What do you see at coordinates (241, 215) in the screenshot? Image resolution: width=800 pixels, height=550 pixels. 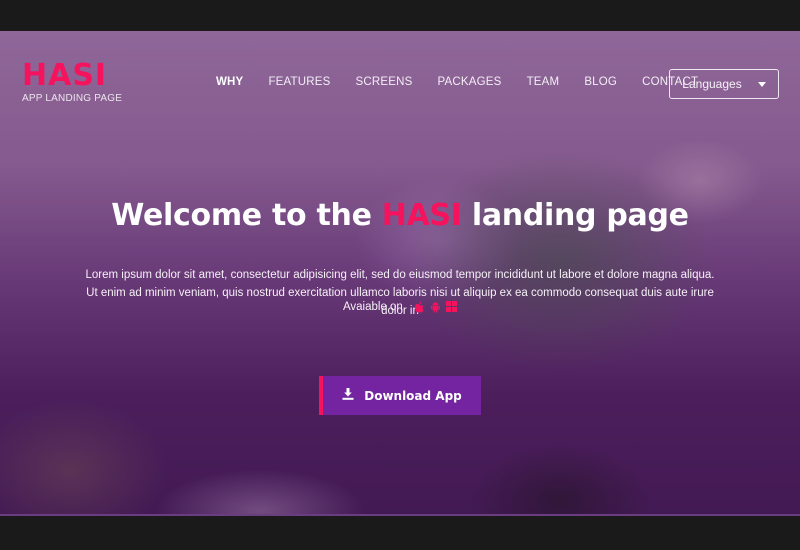 I see `headline-pre: Welcome to the` at bounding box center [241, 215].